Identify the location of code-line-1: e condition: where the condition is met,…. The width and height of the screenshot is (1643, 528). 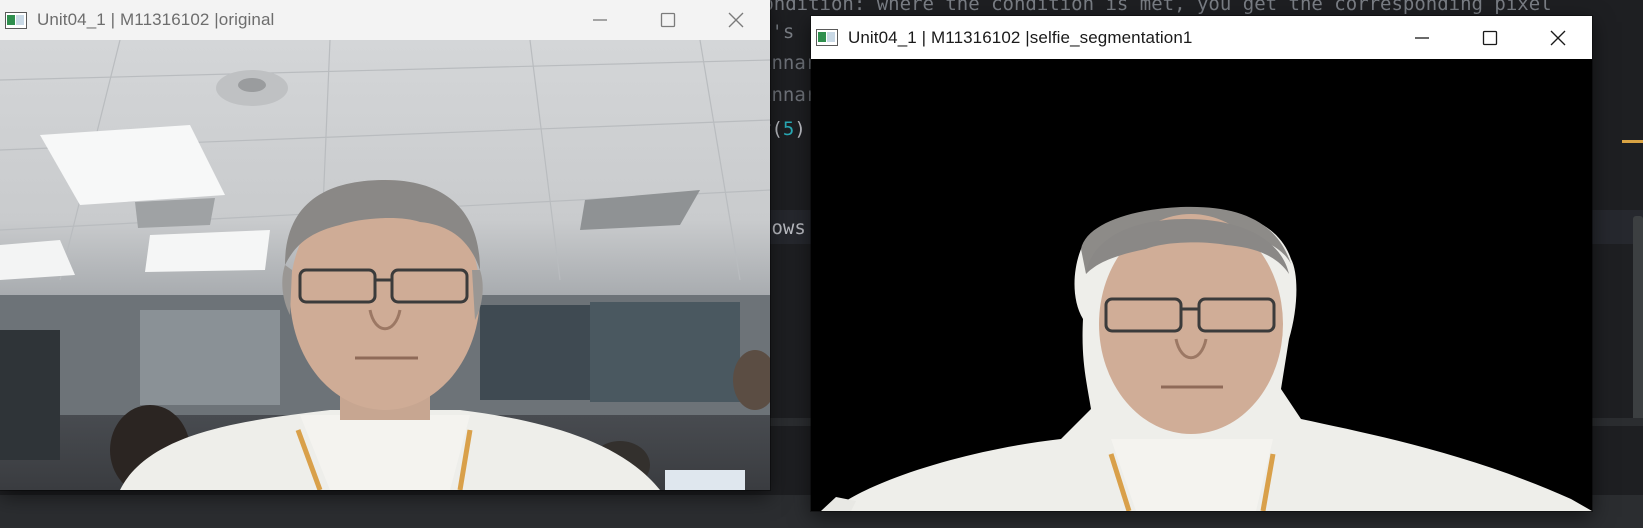
(1140, 7).